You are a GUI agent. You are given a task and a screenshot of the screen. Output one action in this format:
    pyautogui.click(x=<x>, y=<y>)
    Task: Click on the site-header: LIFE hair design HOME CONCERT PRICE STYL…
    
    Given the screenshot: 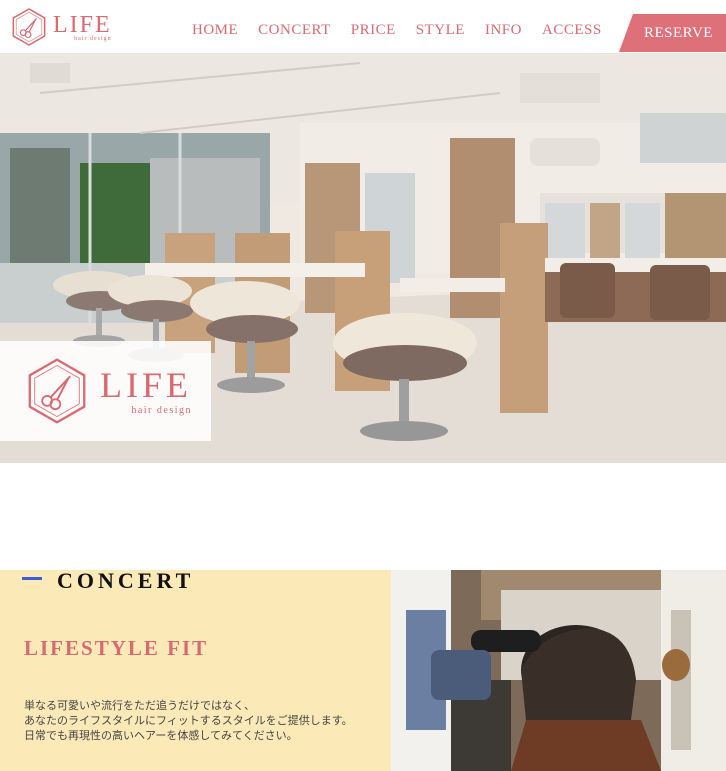 What is the action you would take?
    pyautogui.click(x=363, y=26)
    